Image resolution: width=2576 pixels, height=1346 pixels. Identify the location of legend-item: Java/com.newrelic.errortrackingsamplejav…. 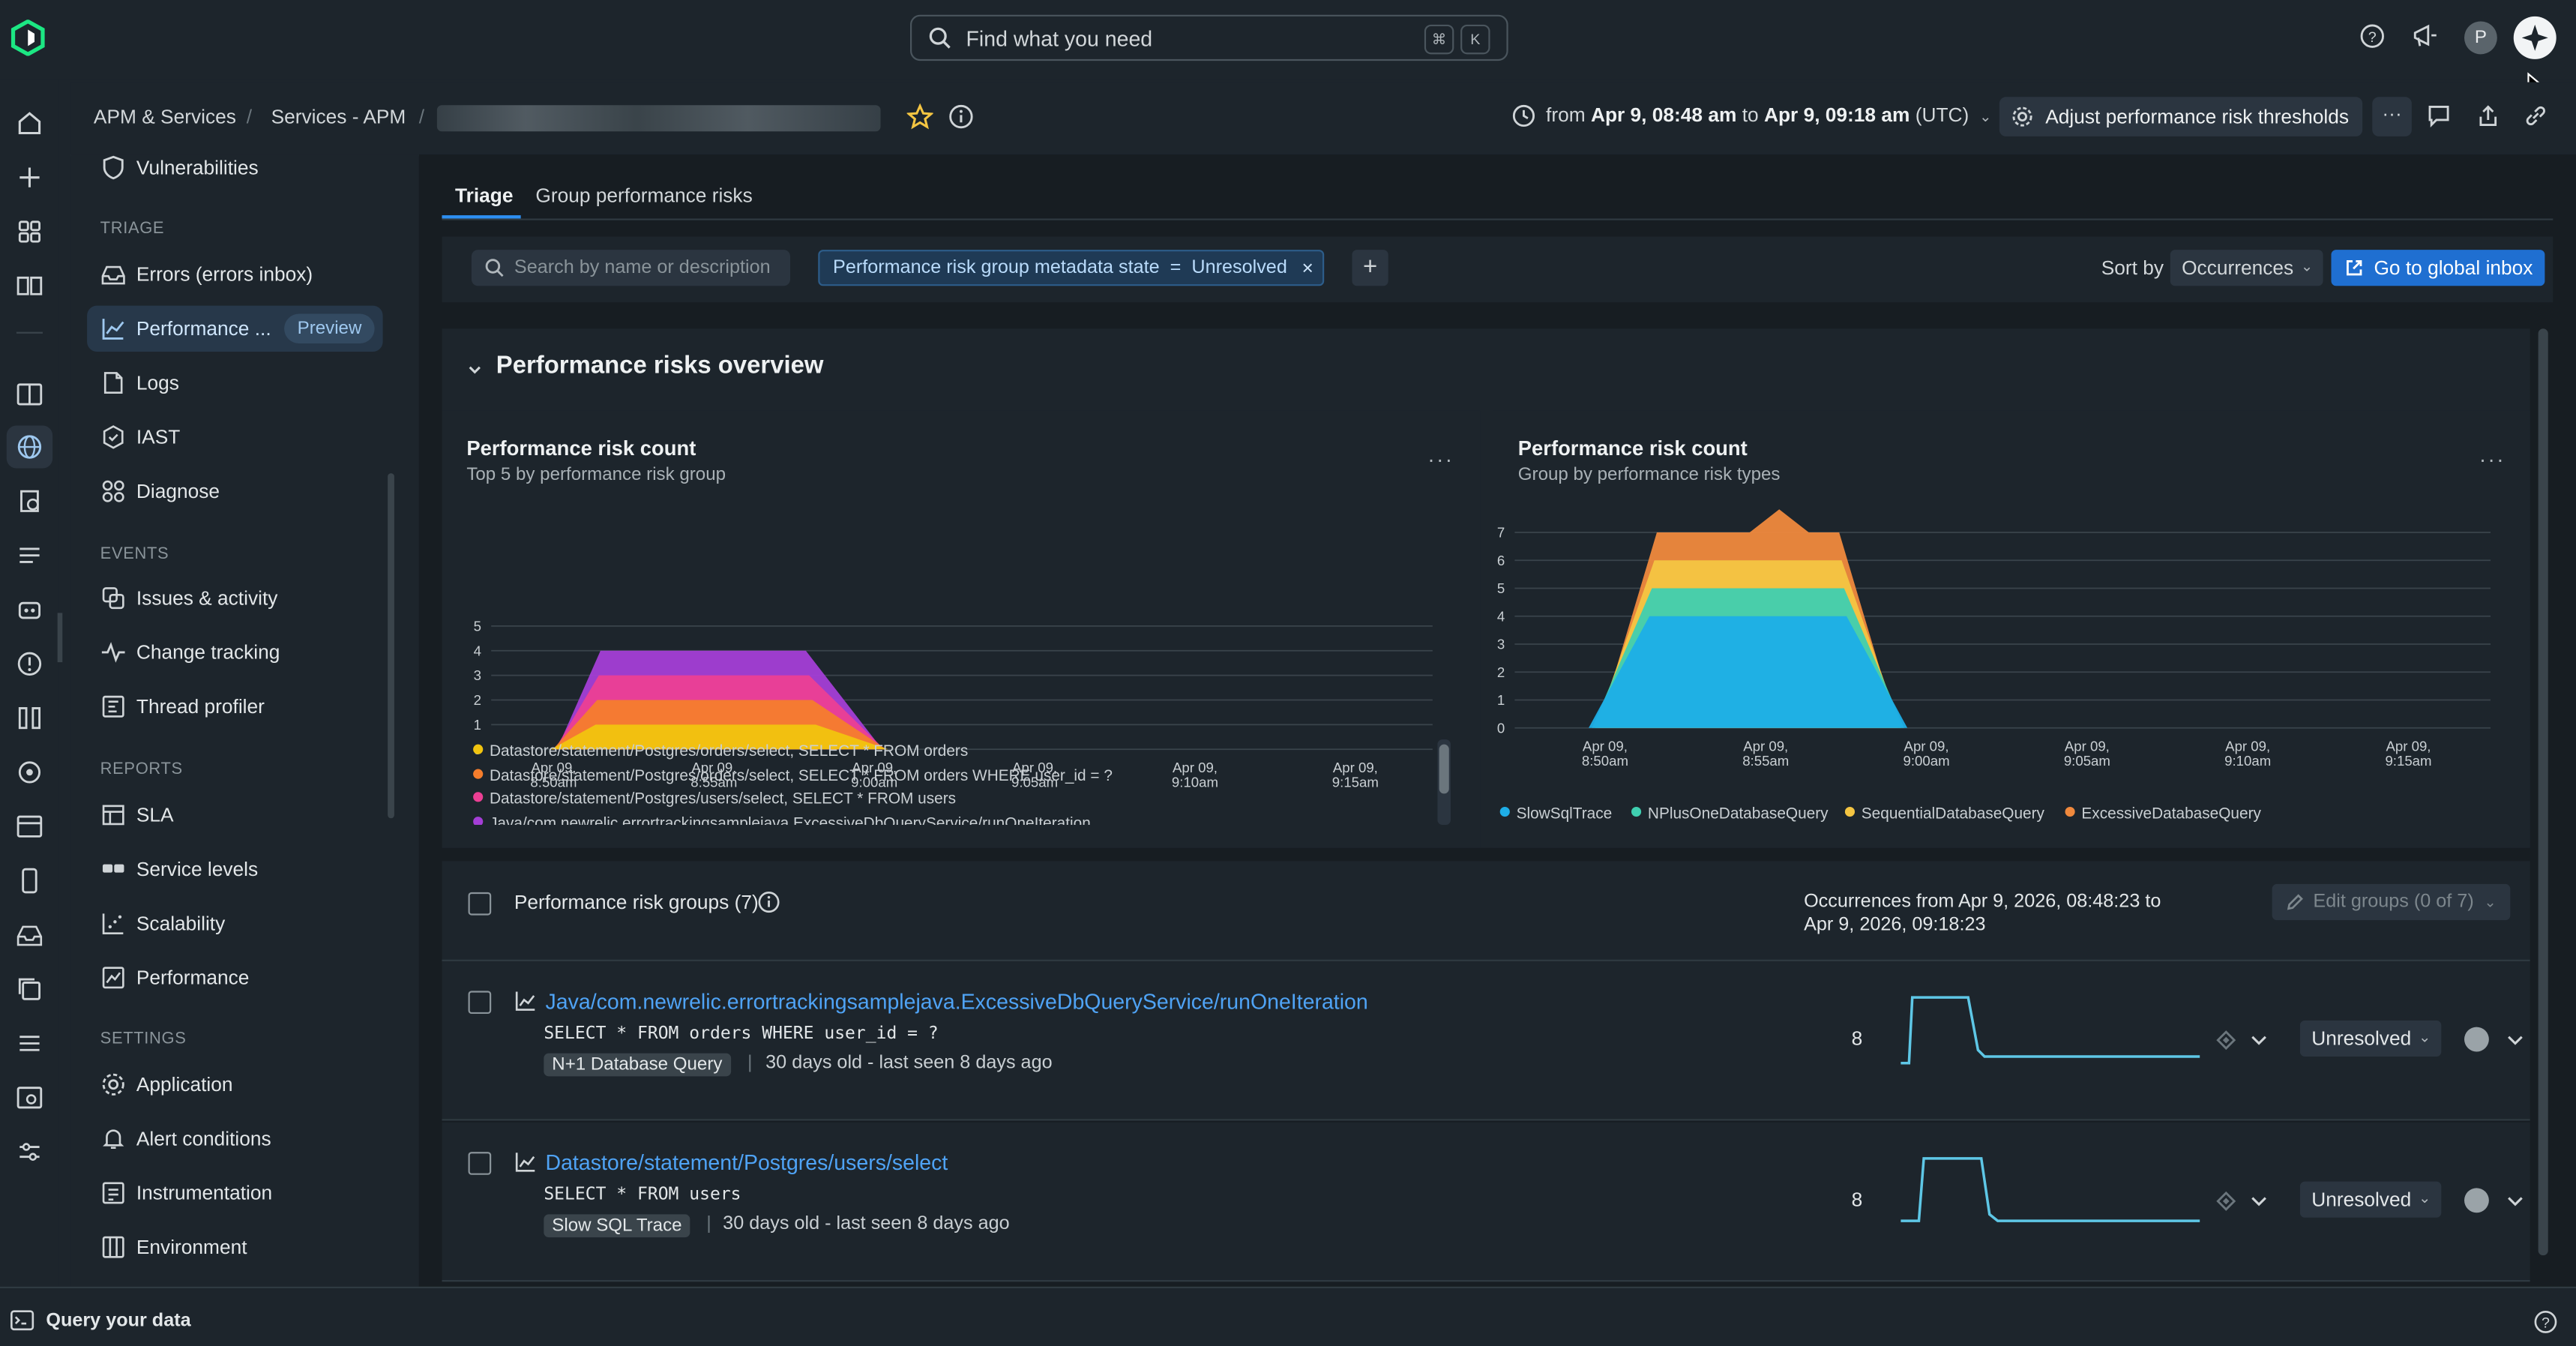
(782, 819).